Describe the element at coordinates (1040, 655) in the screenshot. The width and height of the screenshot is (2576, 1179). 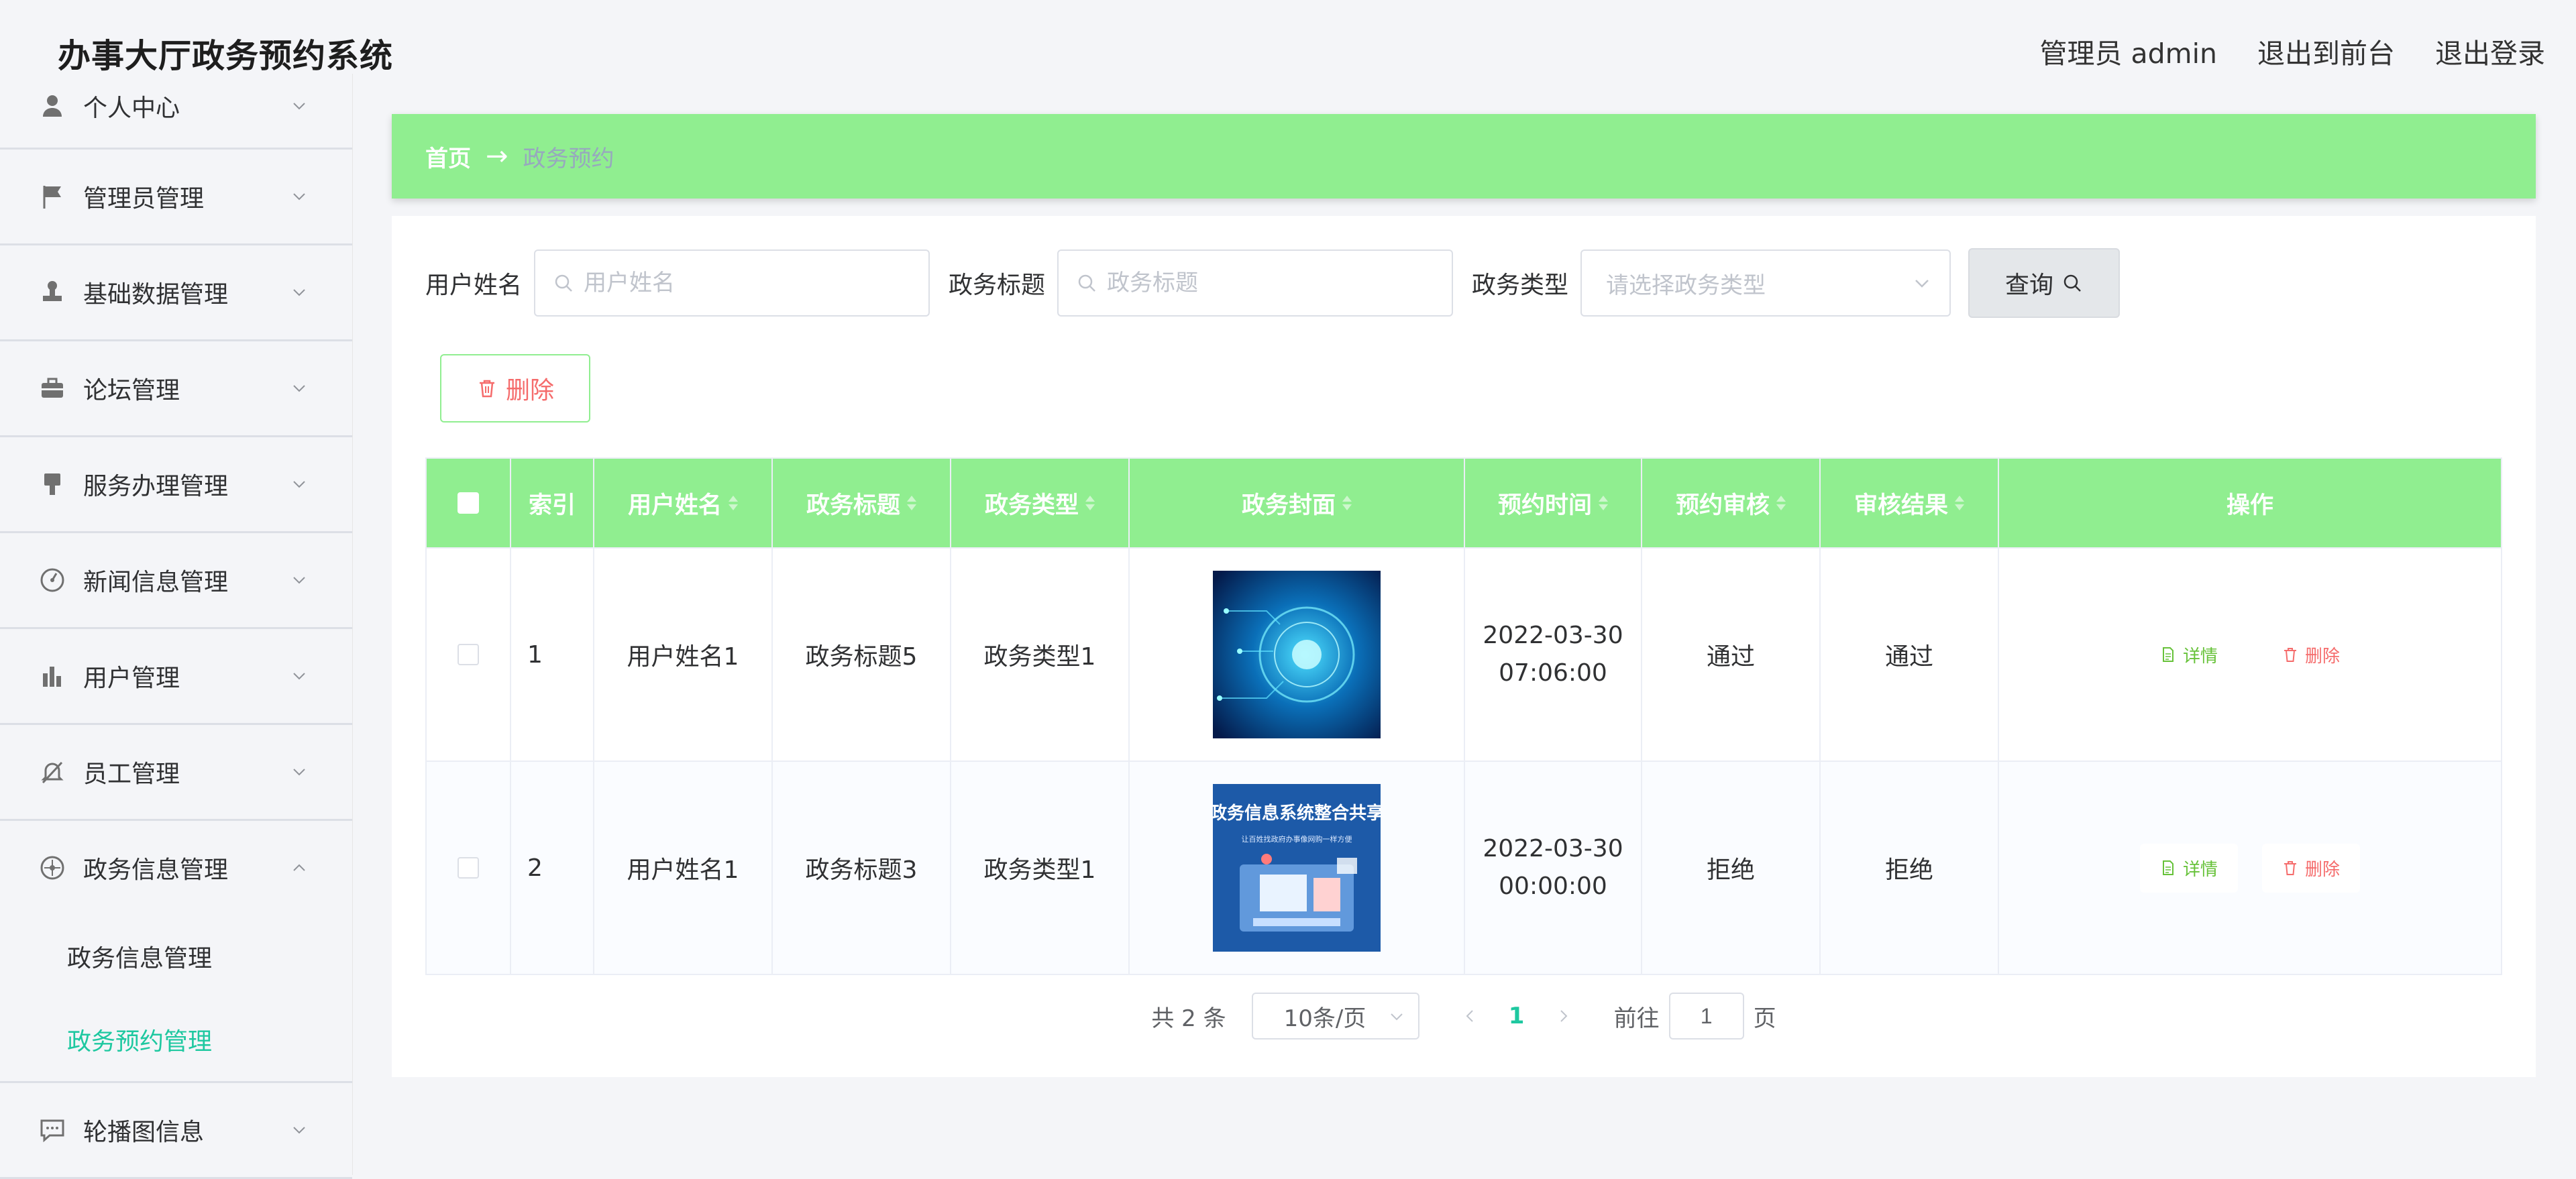
I see `type-cell: 政务类型1` at that location.